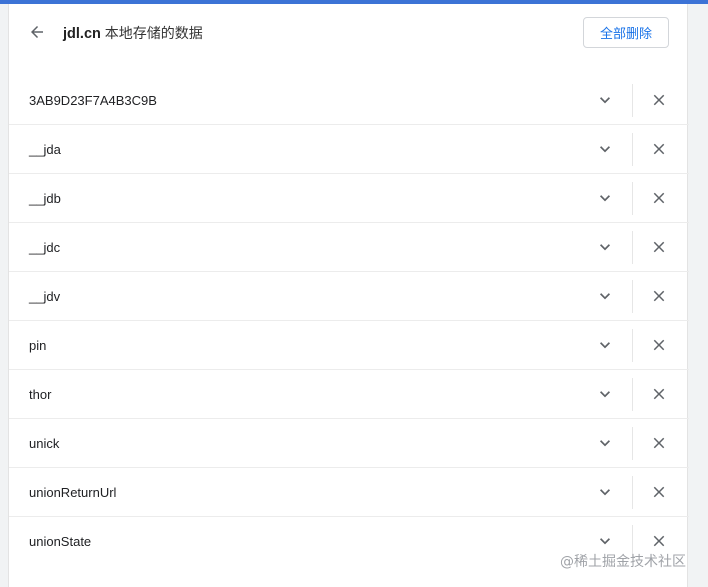 Image resolution: width=708 pixels, height=587 pixels. What do you see at coordinates (38, 345) in the screenshot?
I see `storage-item-name: pin` at bounding box center [38, 345].